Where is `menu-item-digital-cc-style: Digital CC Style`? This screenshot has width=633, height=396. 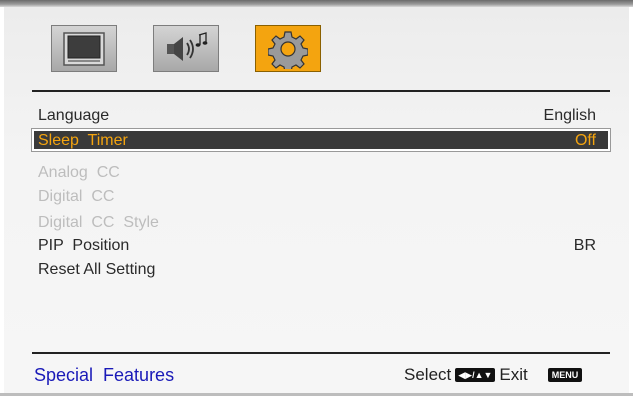 menu-item-digital-cc-style: Digital CC Style is located at coordinates (98, 222).